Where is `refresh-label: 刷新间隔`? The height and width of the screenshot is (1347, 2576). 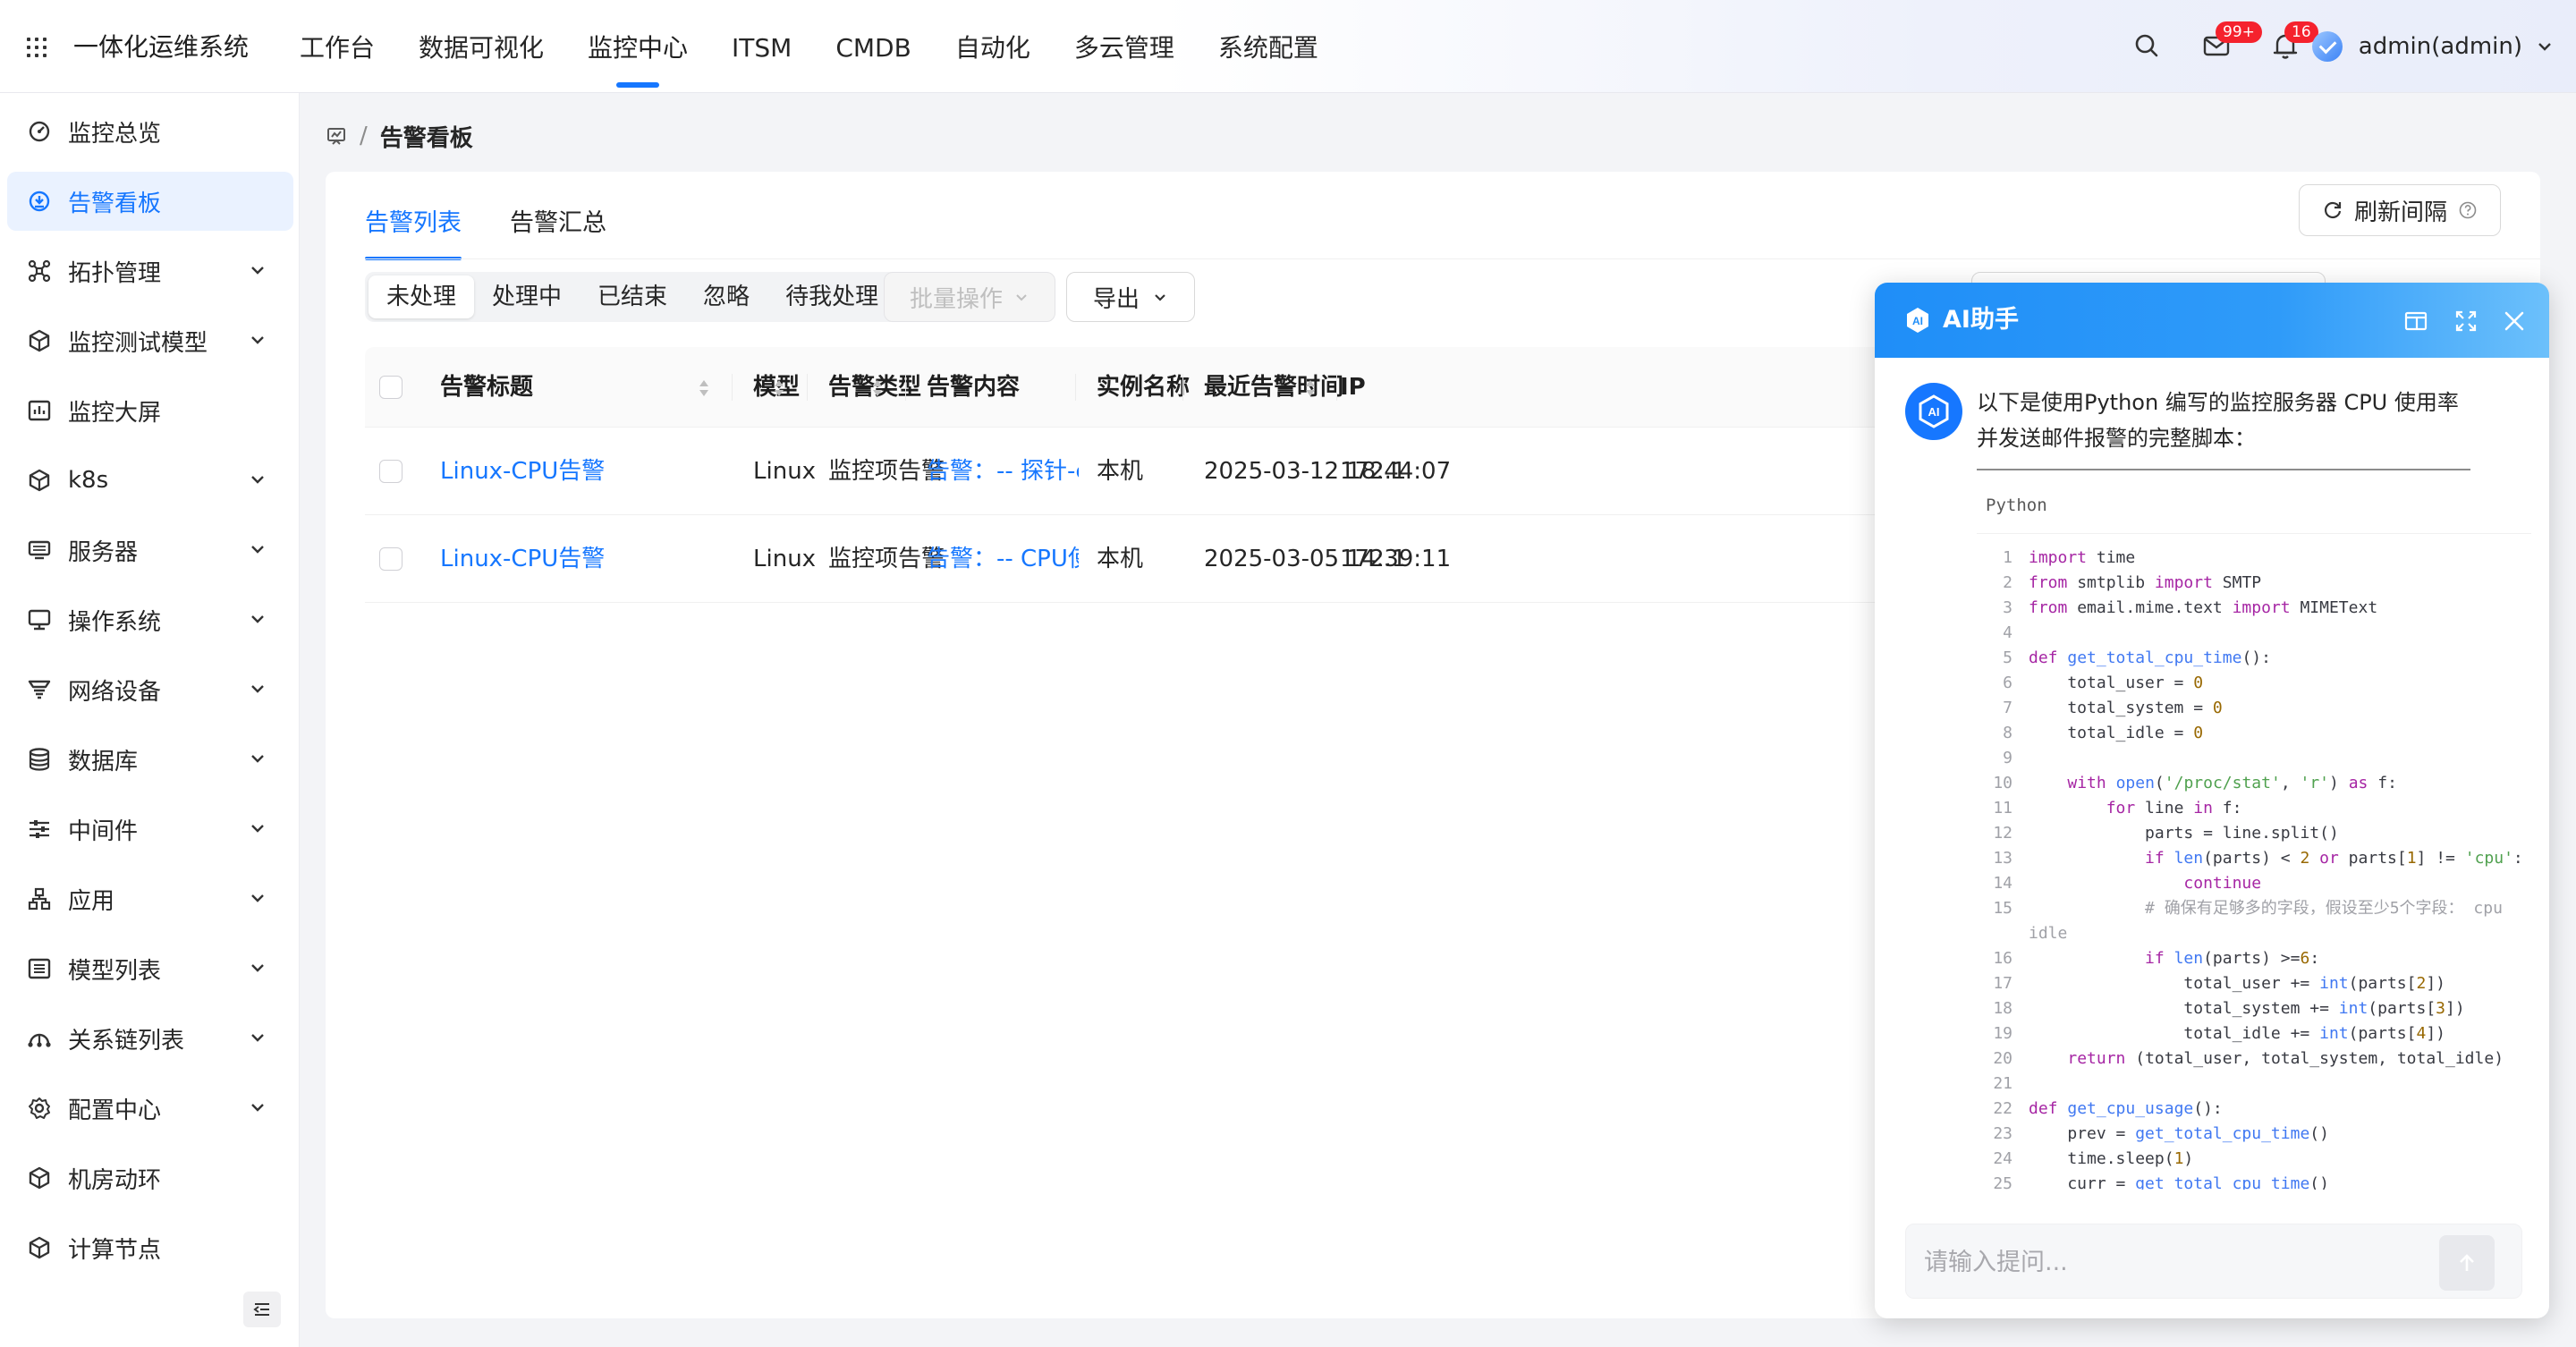 refresh-label: 刷新间隔 is located at coordinates (2400, 212).